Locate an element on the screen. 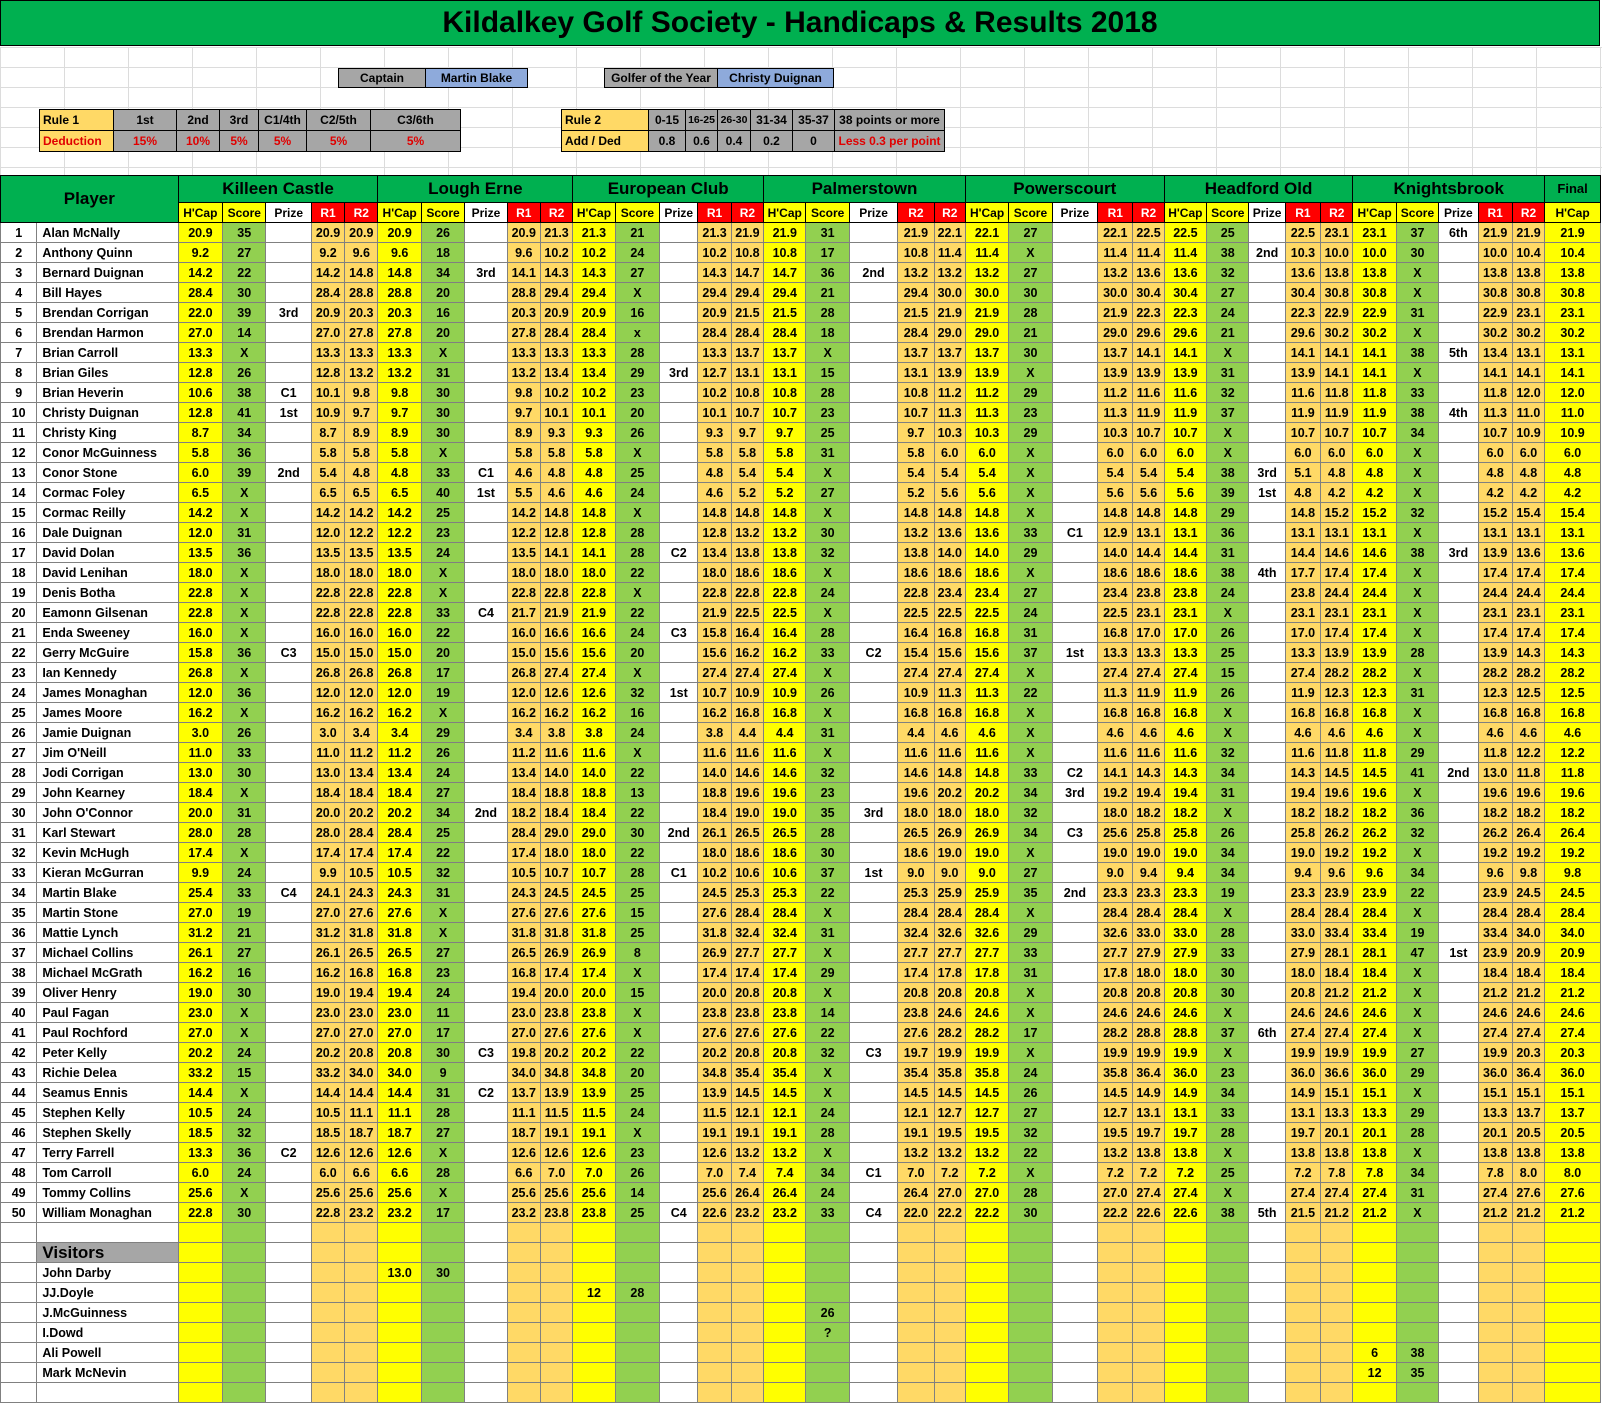 This screenshot has height=1410, width=1602. r2-cell: 19.6 is located at coordinates (1528, 792).